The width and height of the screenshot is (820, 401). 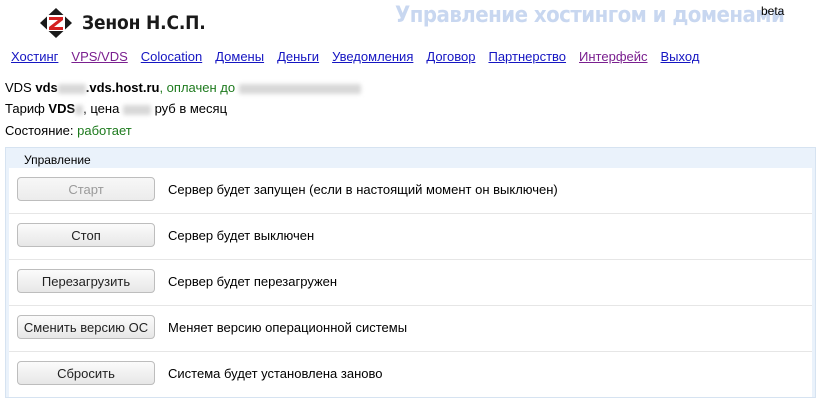 I want to click on page-slogan: Управление хостингом и доменами, so click(x=590, y=15).